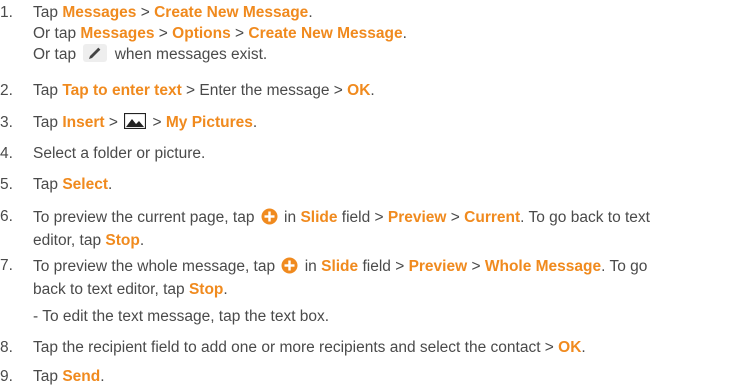 Image resolution: width=747 pixels, height=387 pixels. Describe the element at coordinates (146, 217) in the screenshot. I see `step-text: To preview the current page, tap` at that location.